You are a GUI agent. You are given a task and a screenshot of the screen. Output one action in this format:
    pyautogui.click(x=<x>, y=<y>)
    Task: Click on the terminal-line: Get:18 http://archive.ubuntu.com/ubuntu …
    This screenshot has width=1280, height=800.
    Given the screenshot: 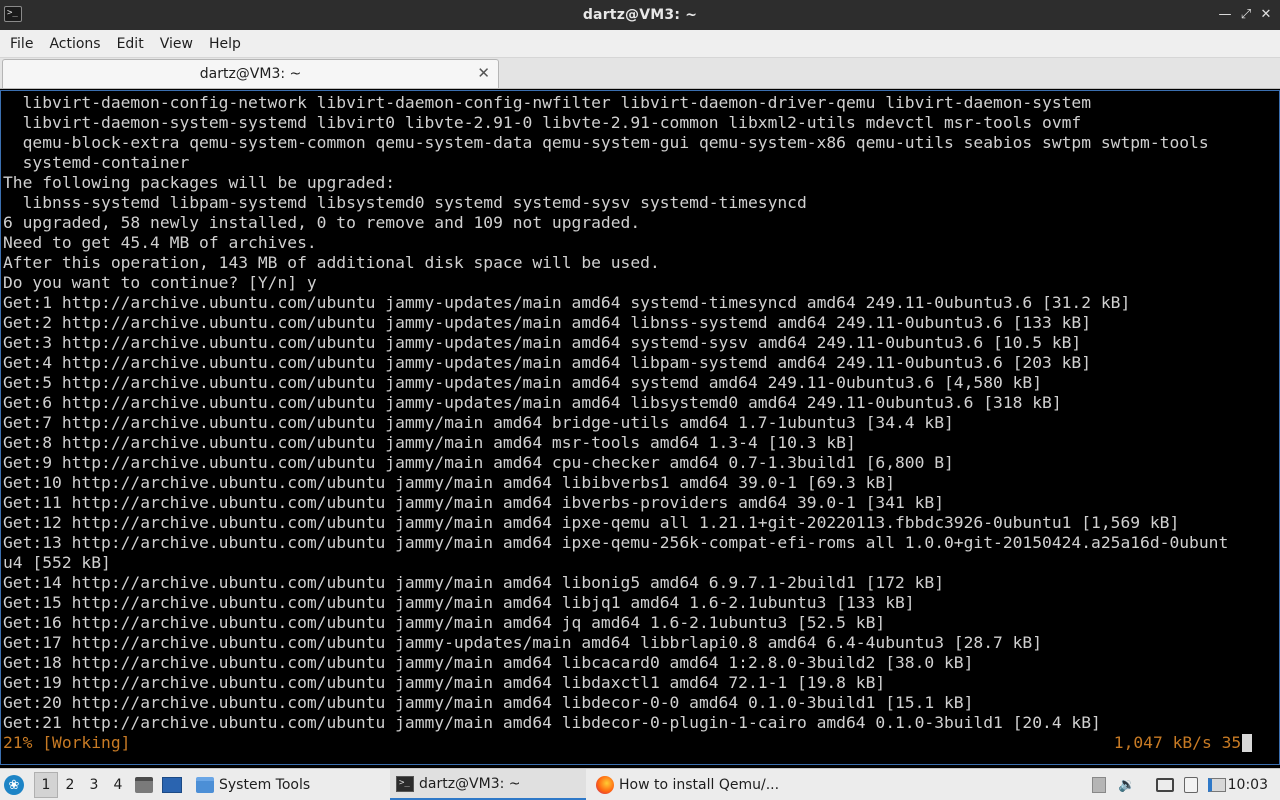 What is the action you would take?
    pyautogui.click(x=488, y=662)
    